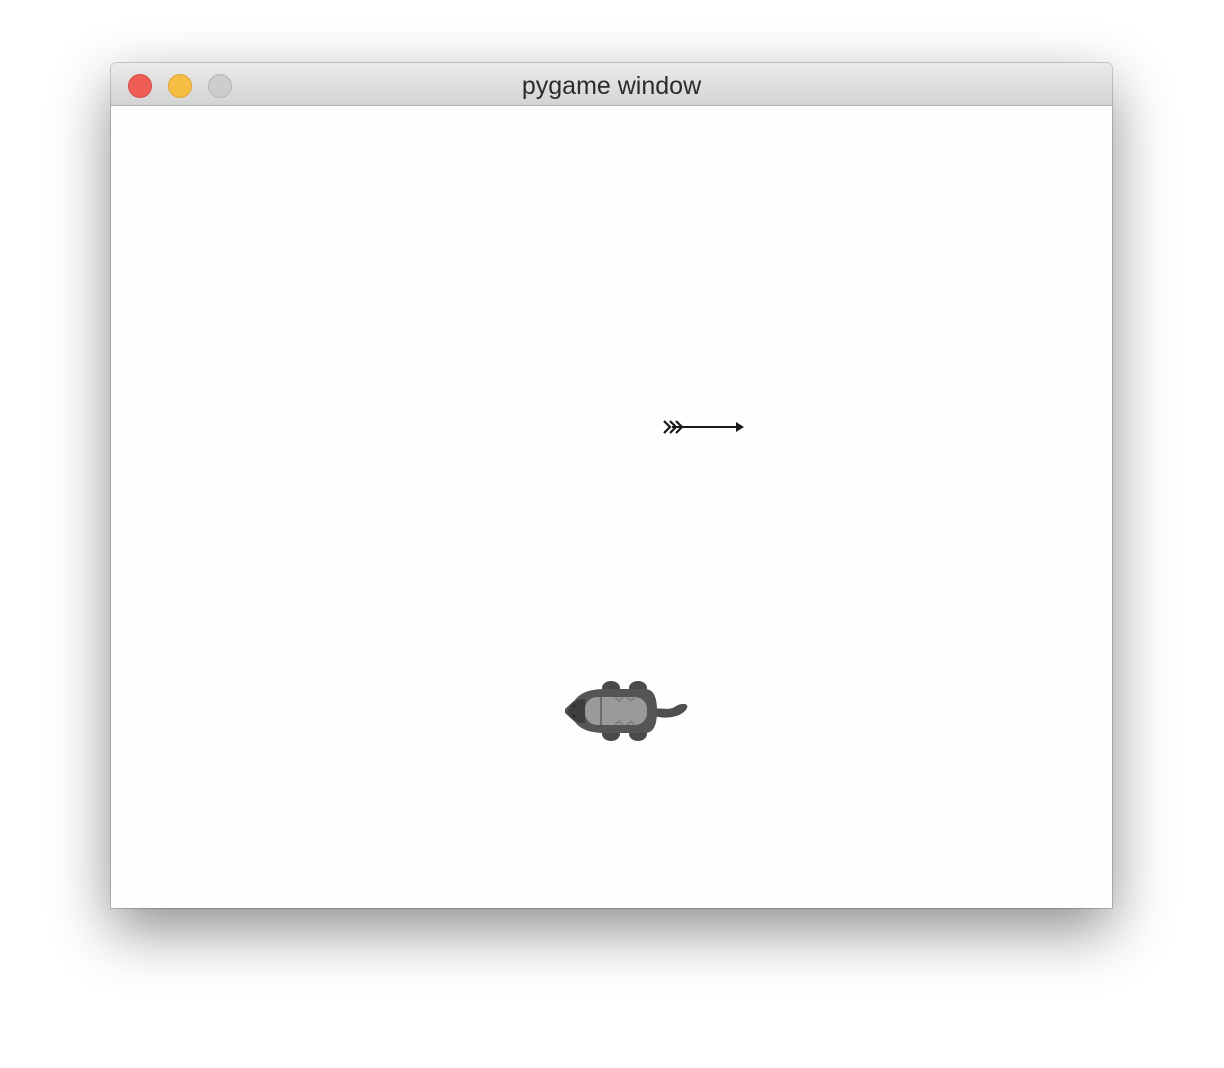  What do you see at coordinates (626, 711) in the screenshot?
I see `badger-icon` at bounding box center [626, 711].